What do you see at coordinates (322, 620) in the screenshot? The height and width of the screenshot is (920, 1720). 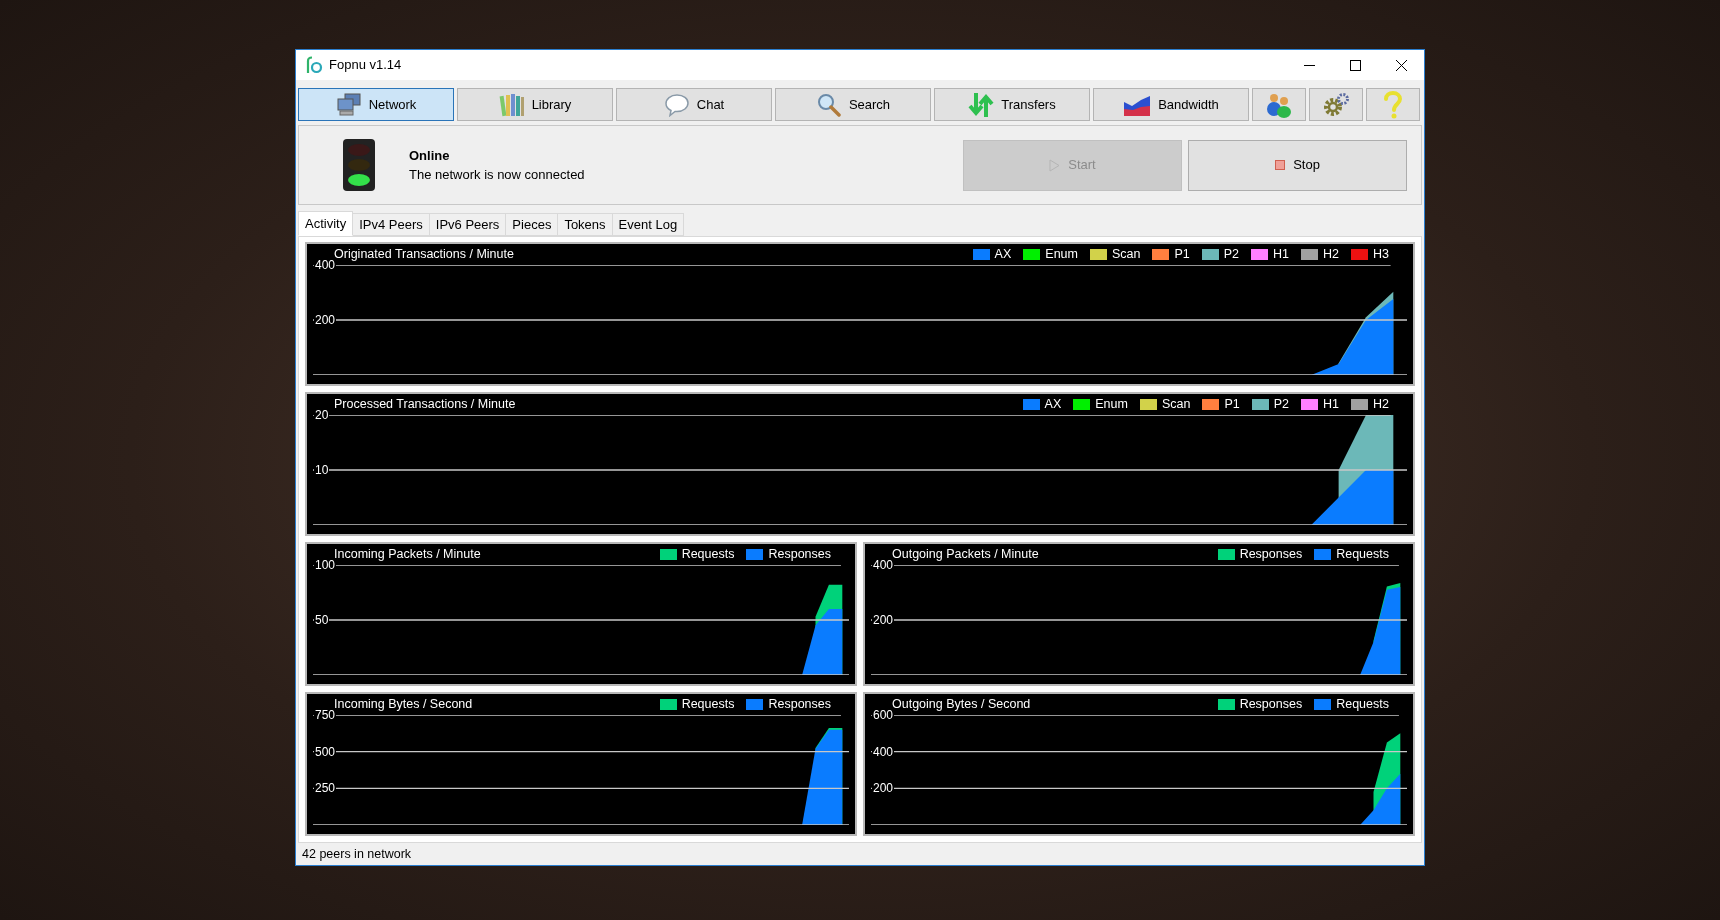 I see `axis-tick-label: 50` at bounding box center [322, 620].